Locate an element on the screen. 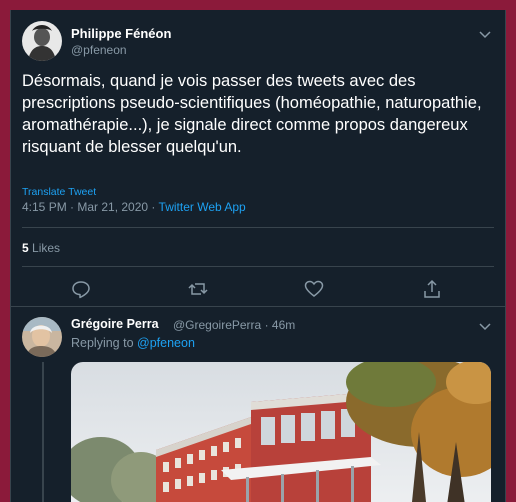 The width and height of the screenshot is (516, 502). reply-meta: @GregoirePerra · 46m is located at coordinates (234, 325).